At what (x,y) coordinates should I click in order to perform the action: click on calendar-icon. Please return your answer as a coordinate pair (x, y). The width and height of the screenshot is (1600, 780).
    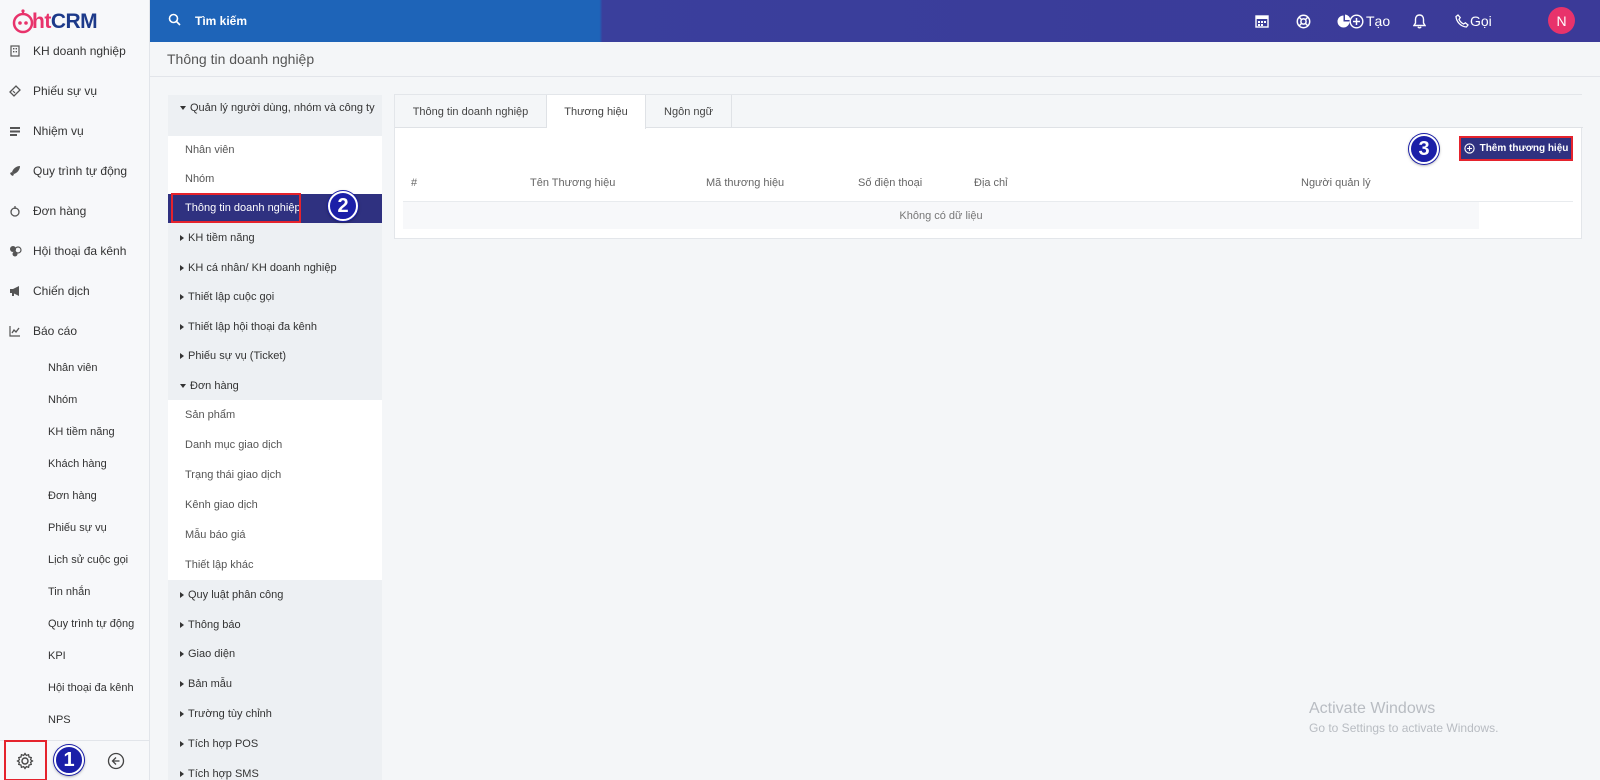
    Looking at the image, I should click on (1262, 21).